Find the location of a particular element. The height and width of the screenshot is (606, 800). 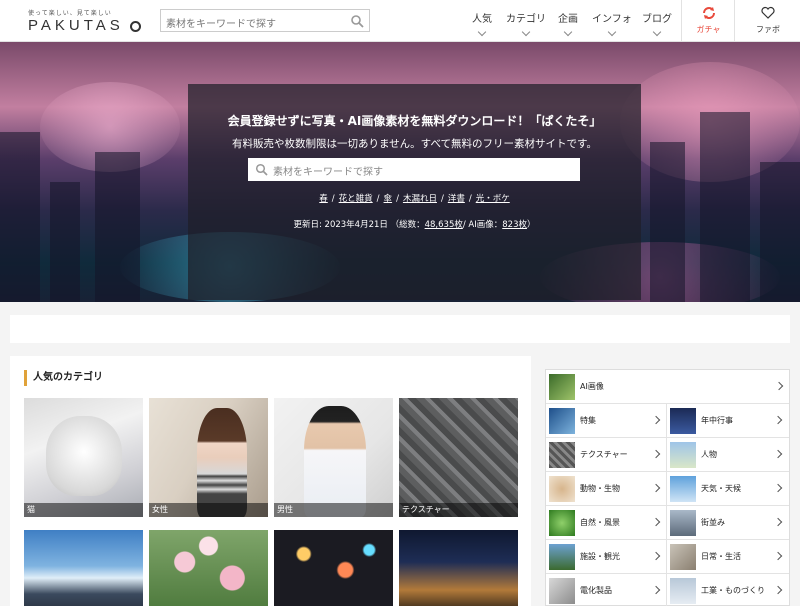

hero-tag: 春 is located at coordinates (323, 199).